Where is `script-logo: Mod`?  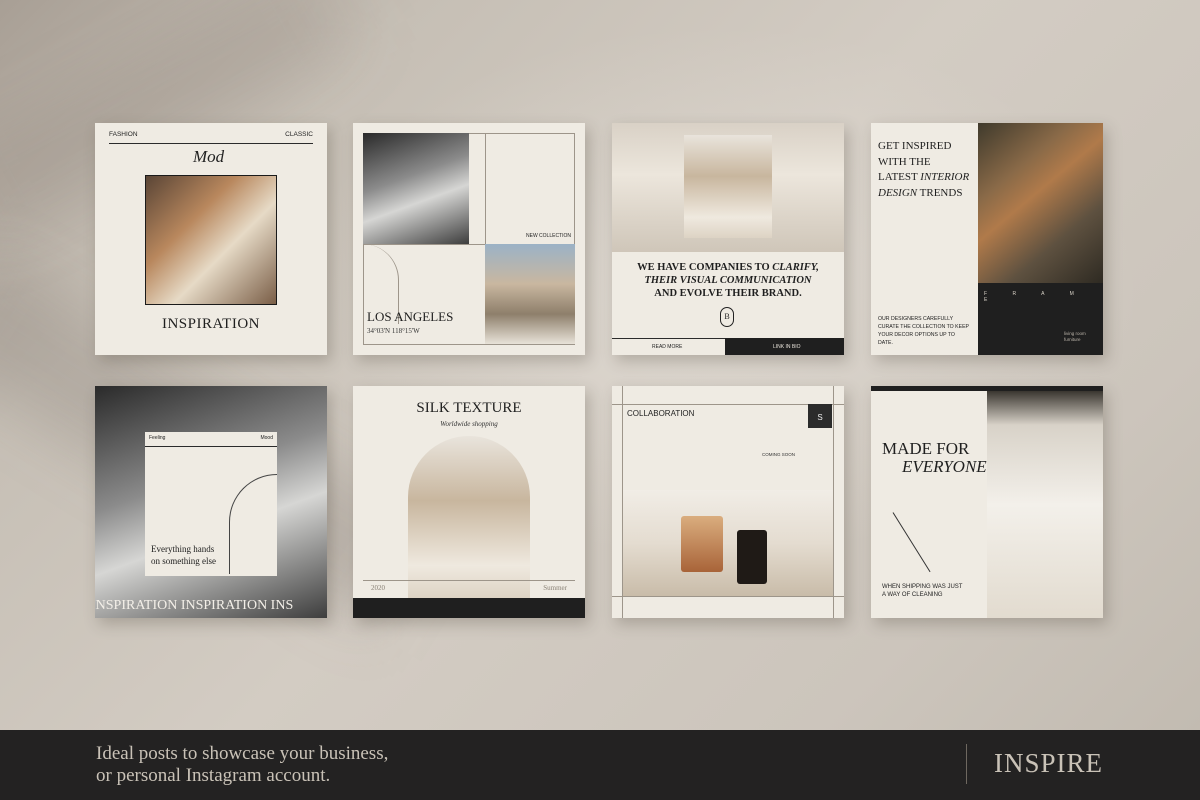 script-logo: Mod is located at coordinates (209, 156).